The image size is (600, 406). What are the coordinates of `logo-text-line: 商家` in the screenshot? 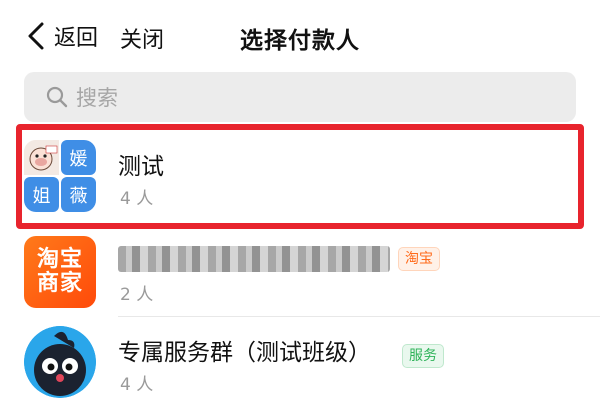 It's located at (59, 283).